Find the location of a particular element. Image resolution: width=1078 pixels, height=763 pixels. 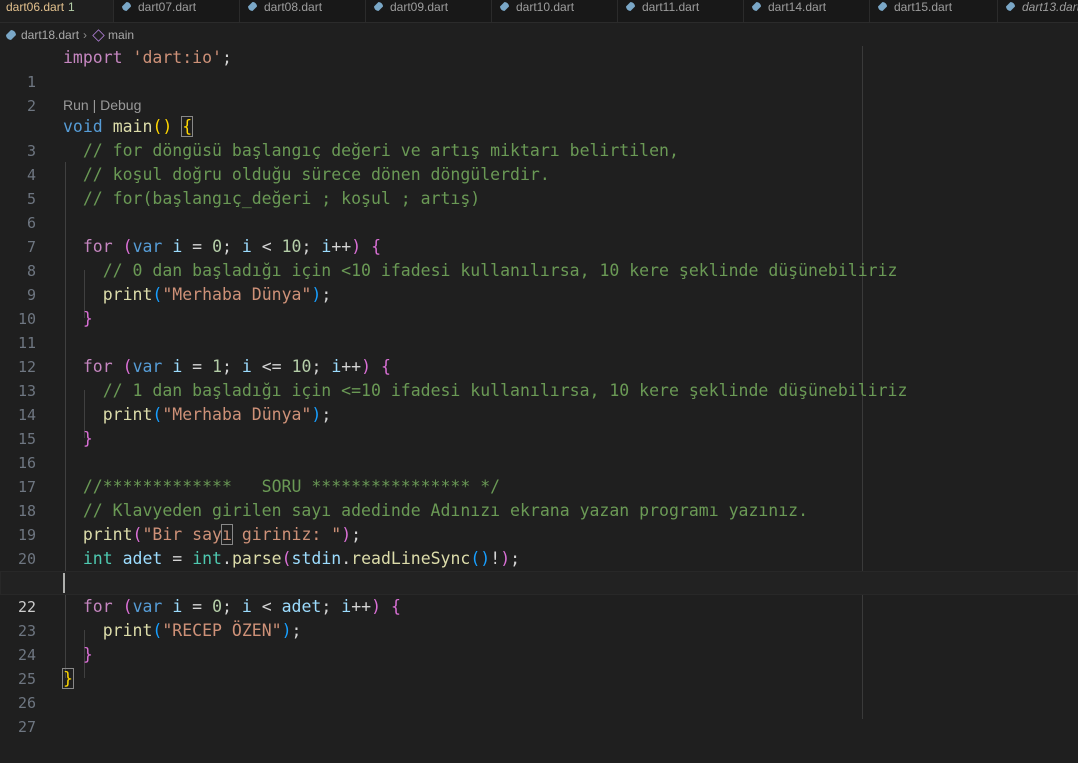

code-line: 27 is located at coordinates (539, 713).